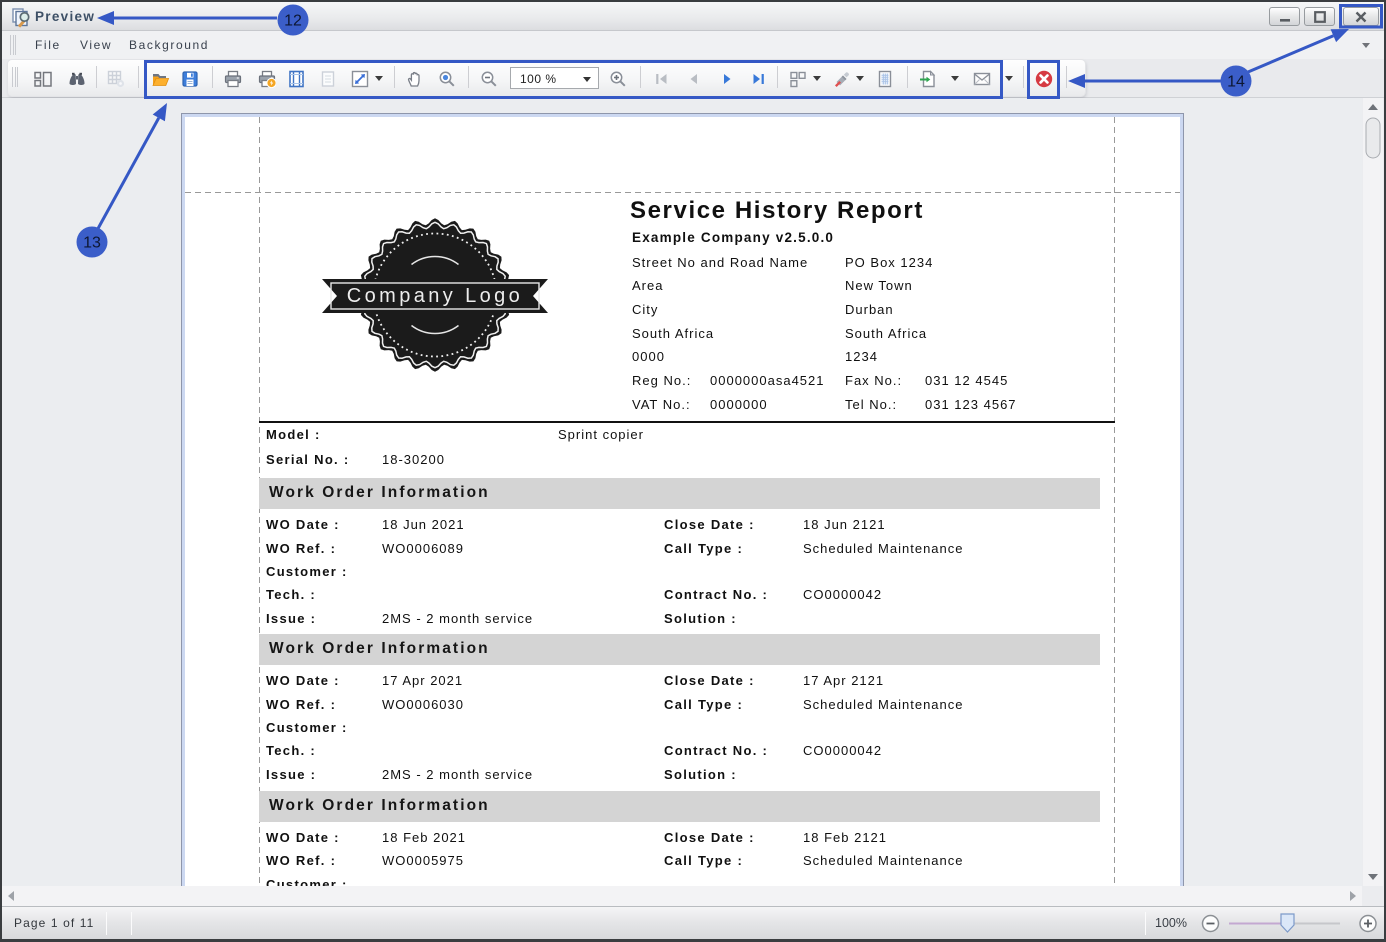 Image resolution: width=1386 pixels, height=942 pixels. Describe the element at coordinates (435, 296) in the screenshot. I see `svg-text: Company Logo` at that location.